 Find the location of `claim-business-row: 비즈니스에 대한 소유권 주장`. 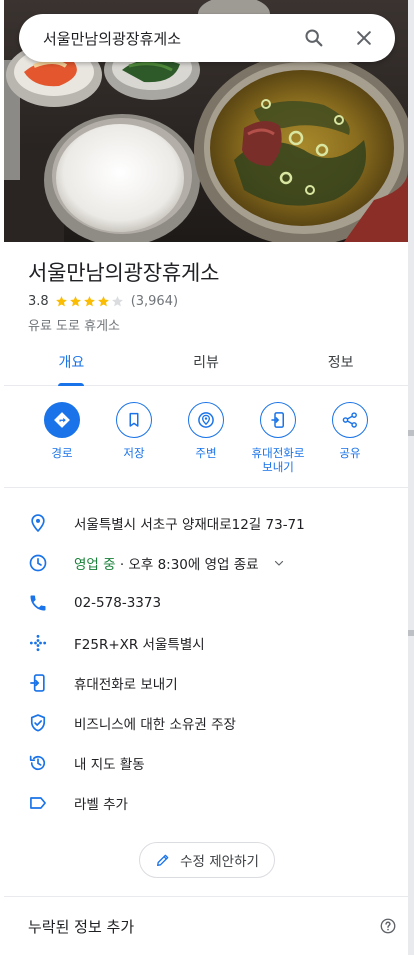

claim-business-row: 비즈니스에 대한 소유권 주장 is located at coordinates (206, 723).